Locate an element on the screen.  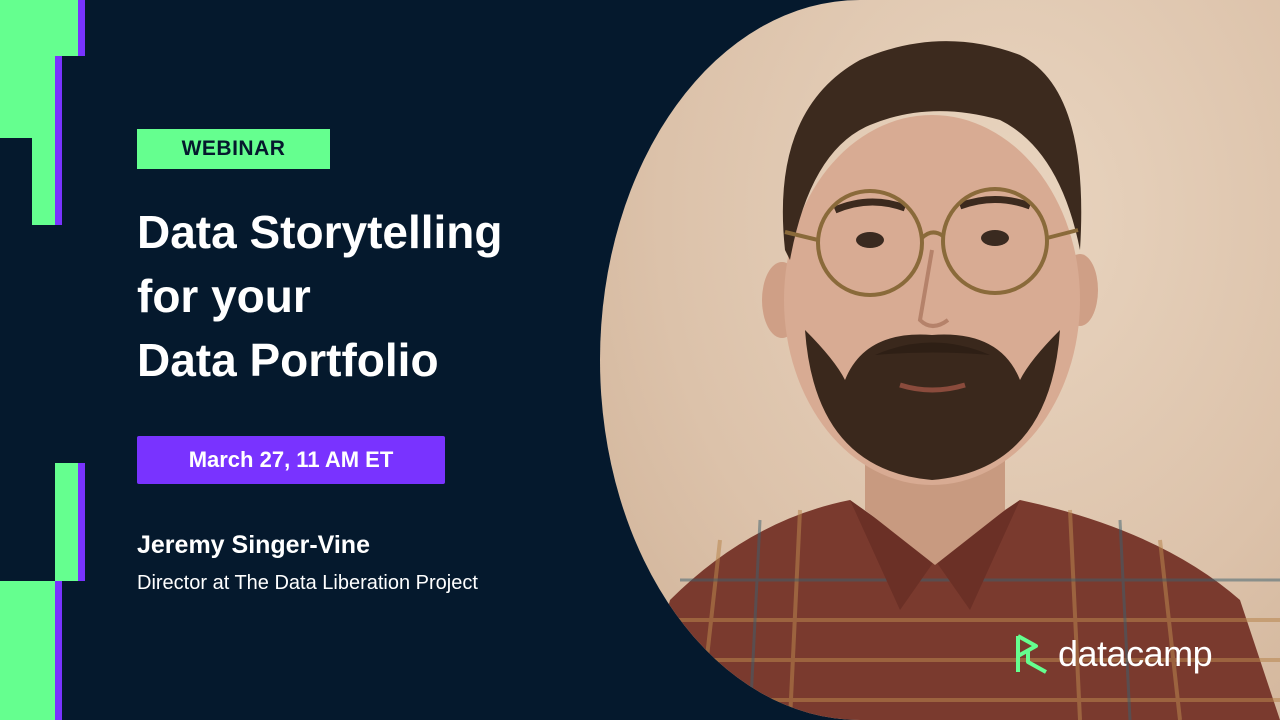
decor-strip-purple-bottom is located at coordinates (58, 650).